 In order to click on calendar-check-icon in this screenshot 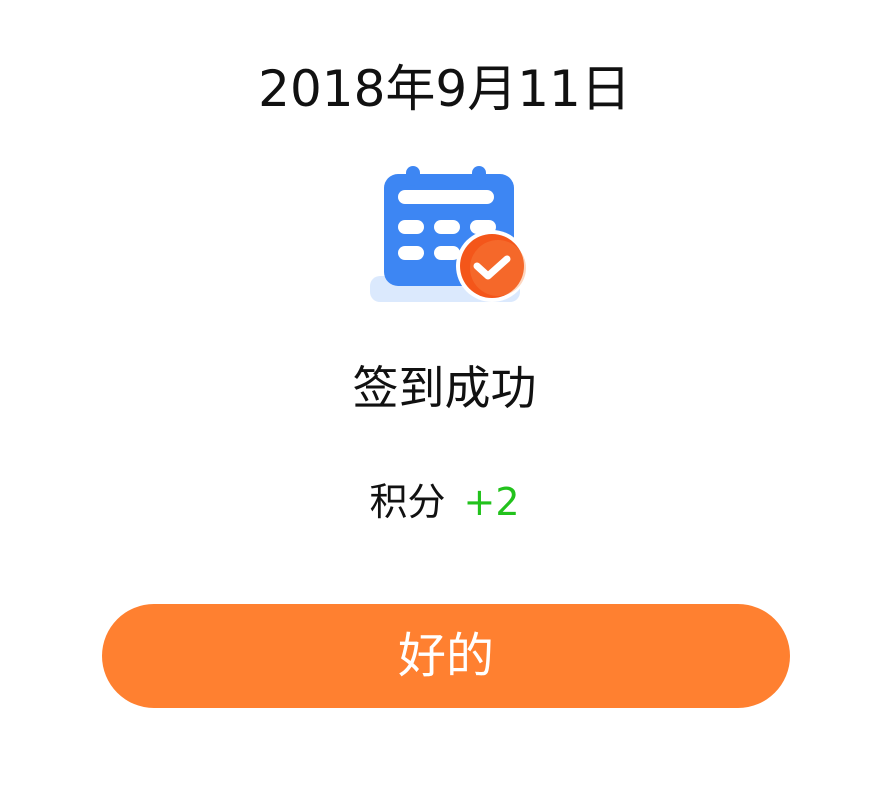, I will do `click(450, 236)`.